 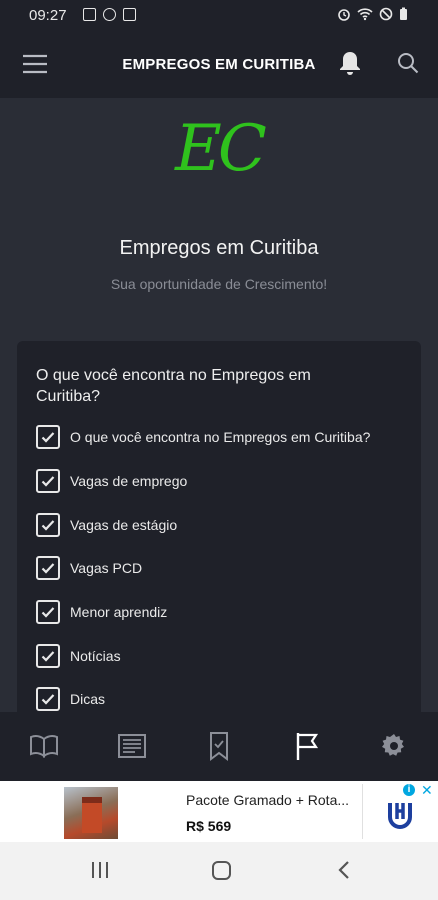 I want to click on feature-label: Vagas de emprego, so click(x=129, y=481).